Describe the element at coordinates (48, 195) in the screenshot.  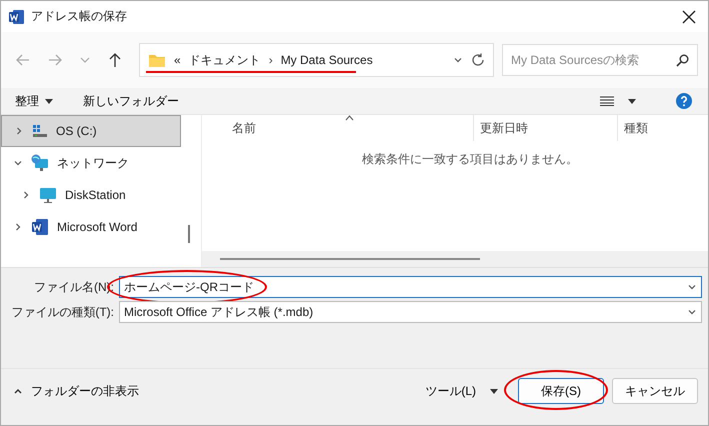
I see `monitor-icon` at that location.